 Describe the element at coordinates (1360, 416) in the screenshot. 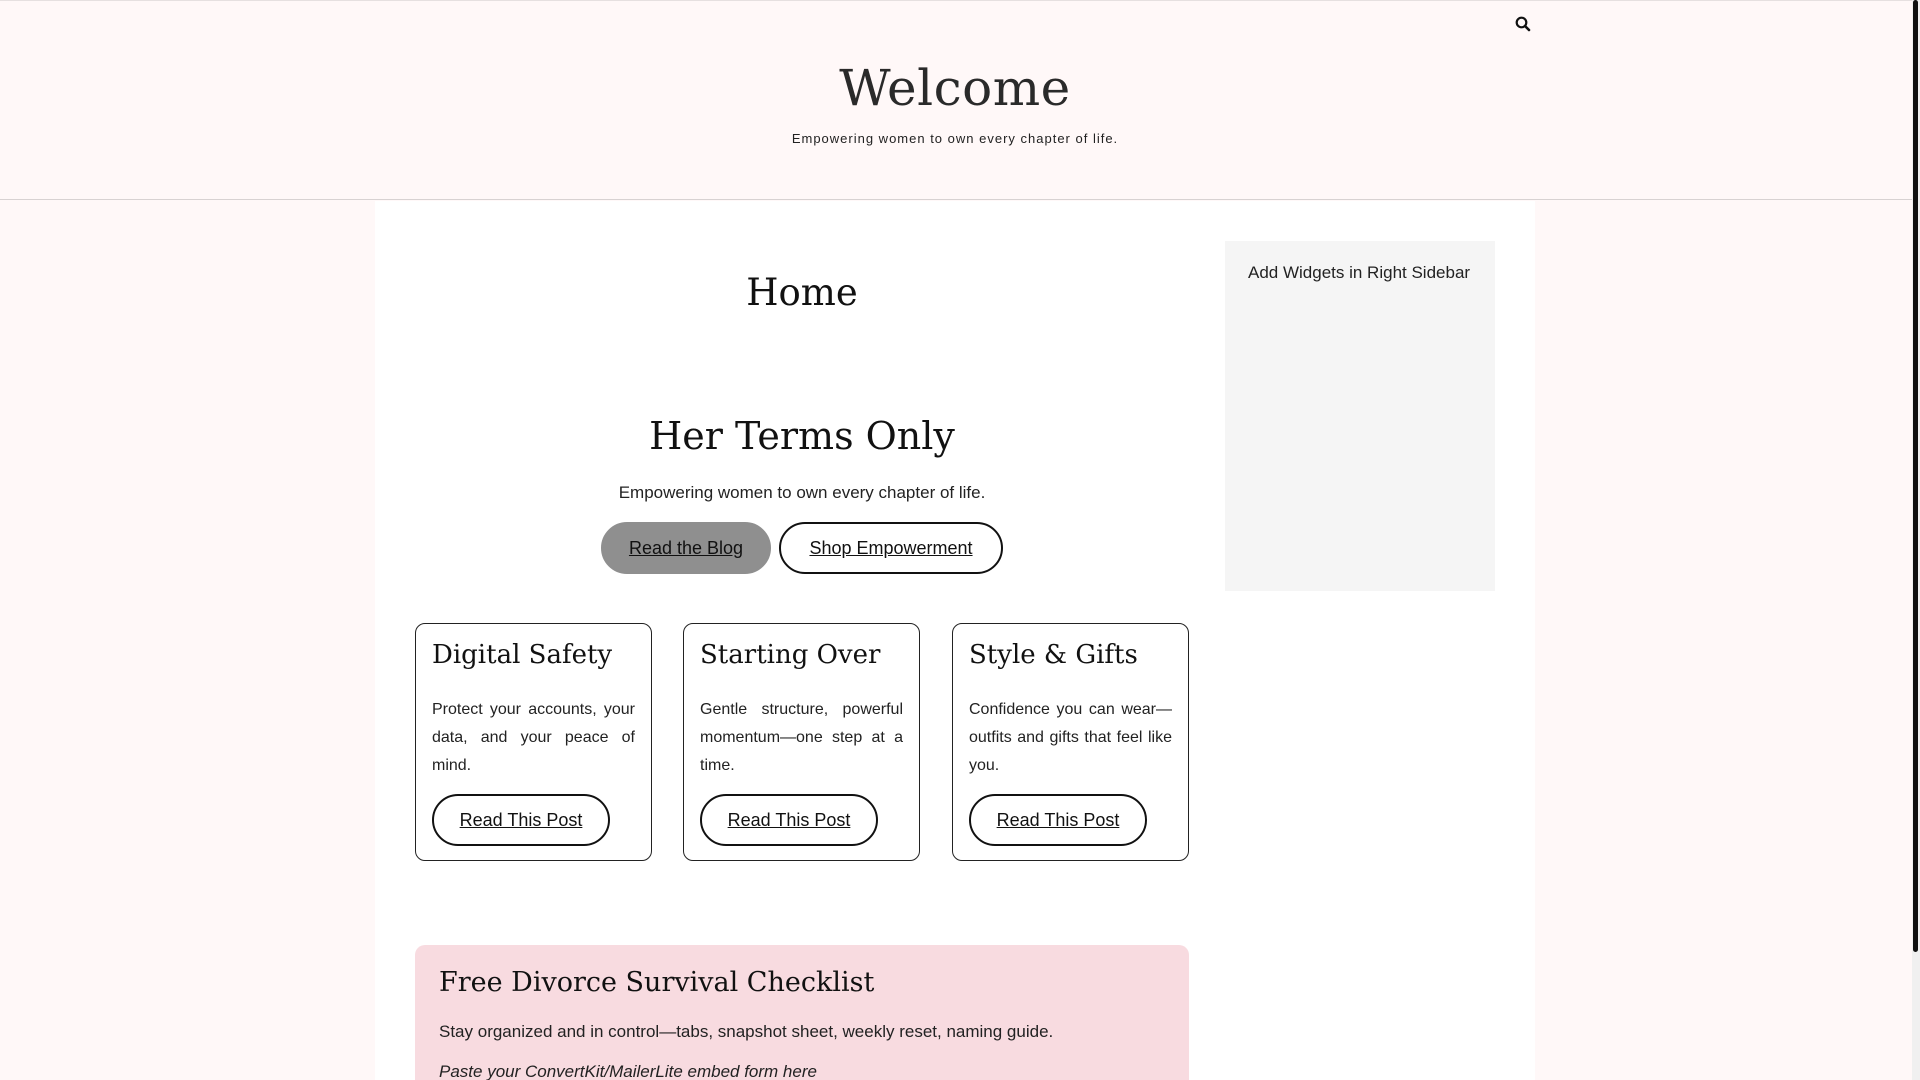

I see `right-sidebar: Add Widgets in Right Sidebar` at that location.